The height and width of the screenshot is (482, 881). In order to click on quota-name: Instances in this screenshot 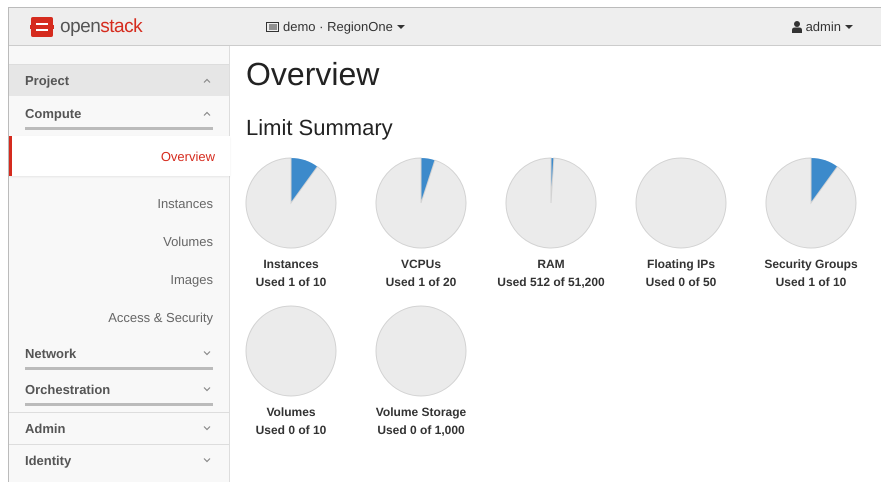, I will do `click(291, 264)`.